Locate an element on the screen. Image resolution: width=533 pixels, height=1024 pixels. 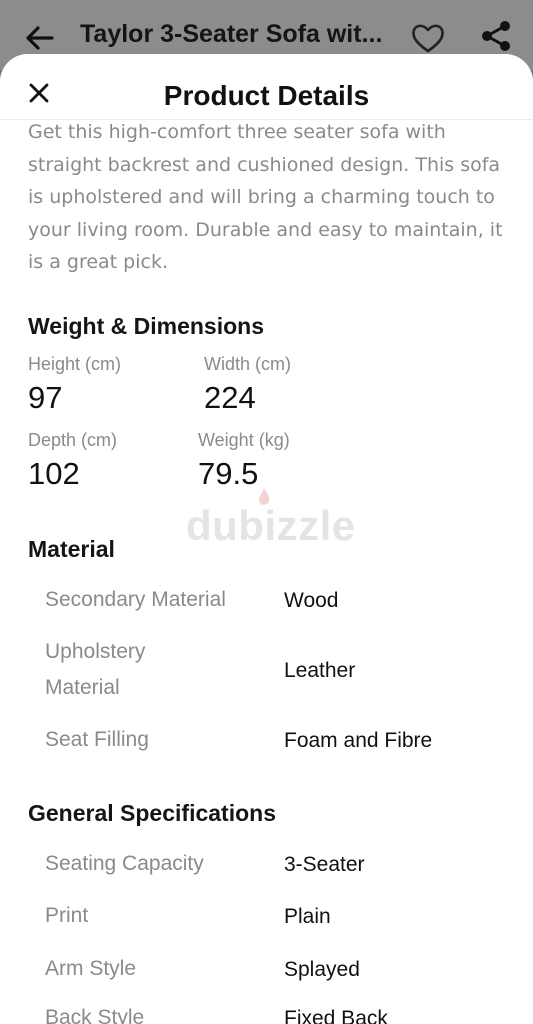
spec-value: Wood is located at coordinates (311, 600).